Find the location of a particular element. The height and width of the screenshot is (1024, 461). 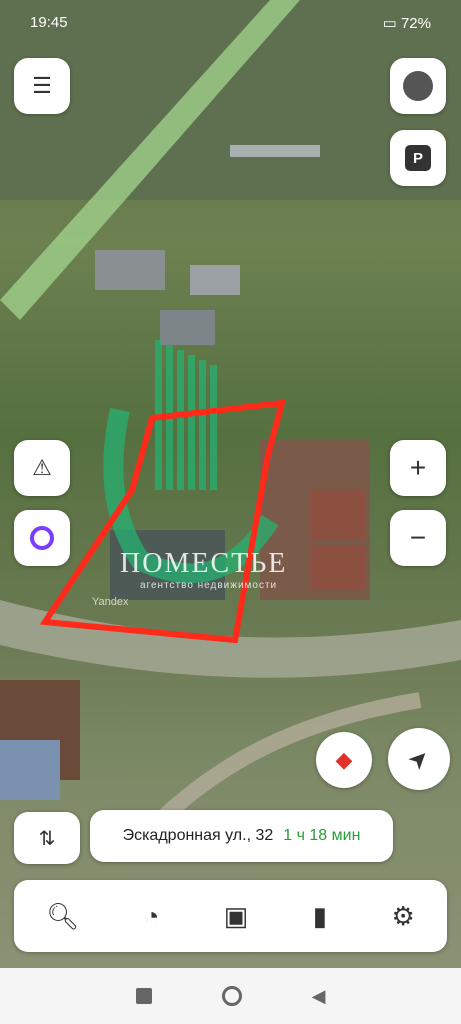

bookmarks-icon: ▮ is located at coordinates (320, 916).